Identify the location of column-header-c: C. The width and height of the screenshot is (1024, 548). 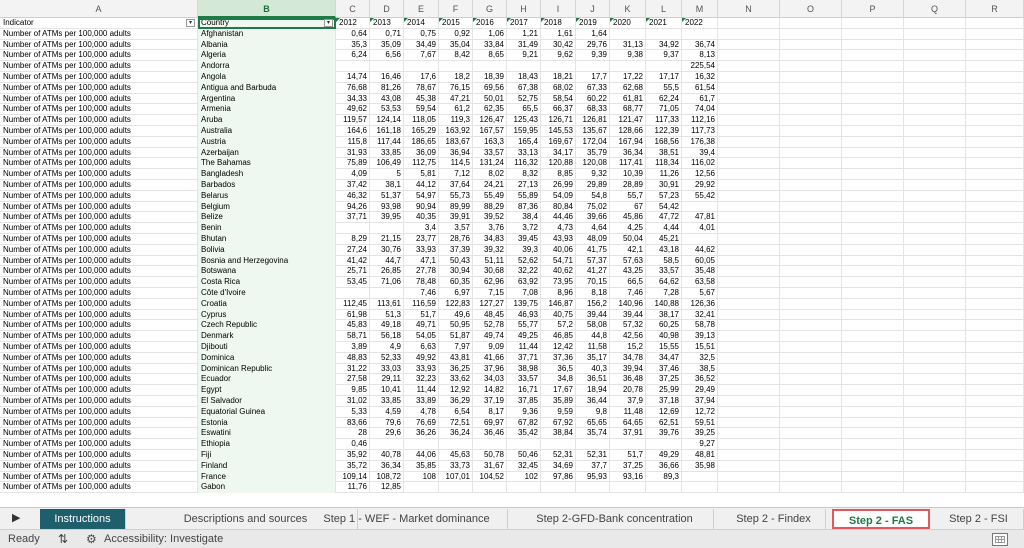
(353, 9).